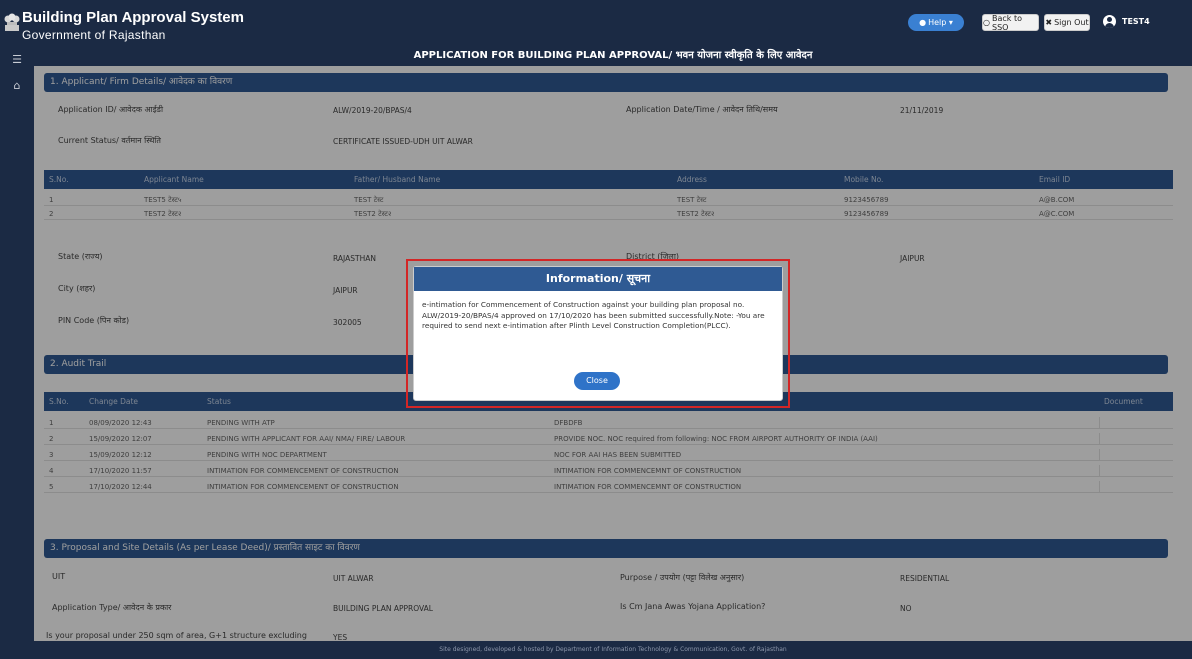 The height and width of the screenshot is (659, 1192). I want to click on close-button: Close, so click(597, 381).